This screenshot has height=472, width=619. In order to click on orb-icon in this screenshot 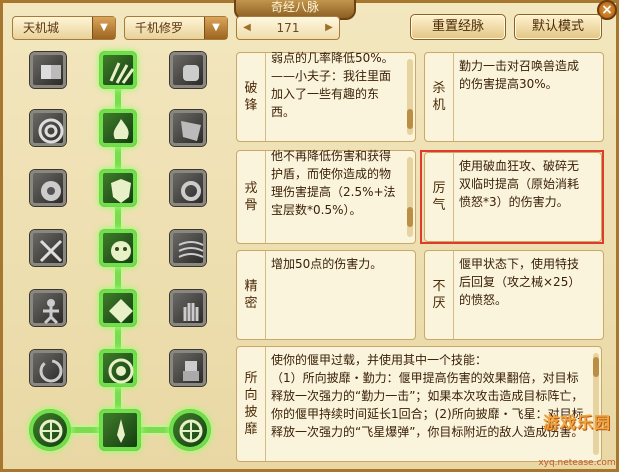, I will do `click(51, 191)`.